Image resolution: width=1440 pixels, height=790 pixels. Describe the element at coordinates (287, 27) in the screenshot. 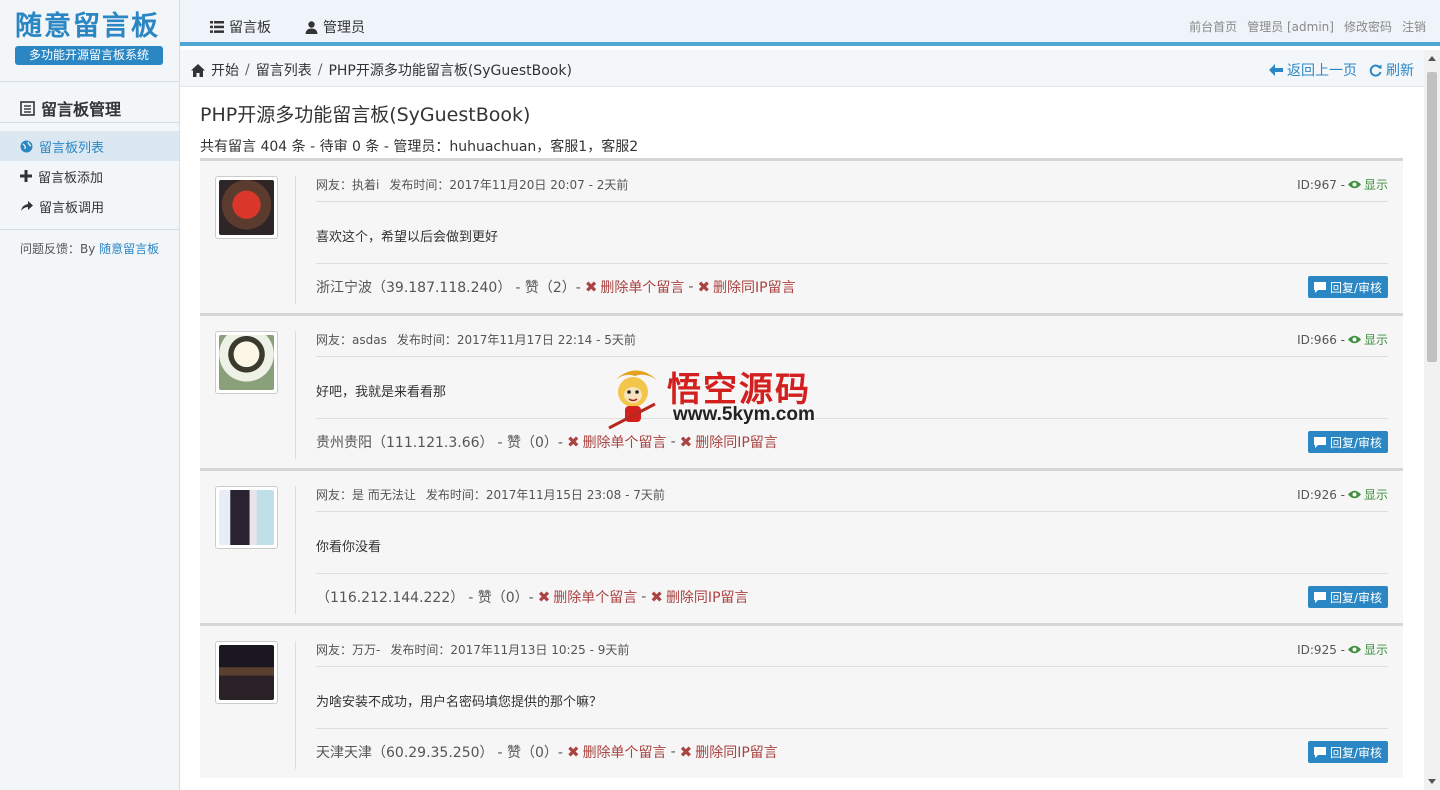

I see `top-nav: 留言板 管理员` at that location.